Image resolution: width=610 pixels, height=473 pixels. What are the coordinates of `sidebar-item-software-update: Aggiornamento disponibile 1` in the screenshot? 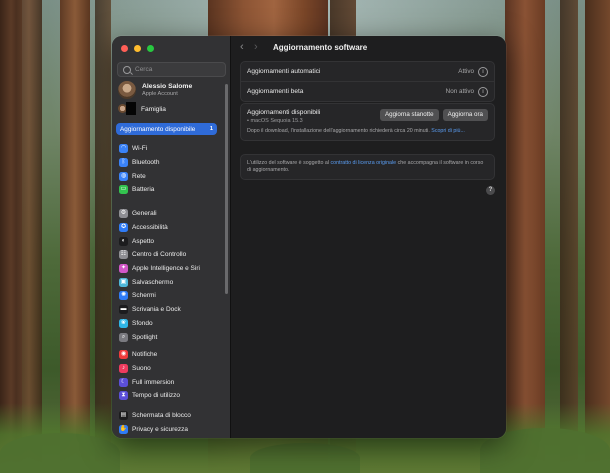 It's located at (166, 129).